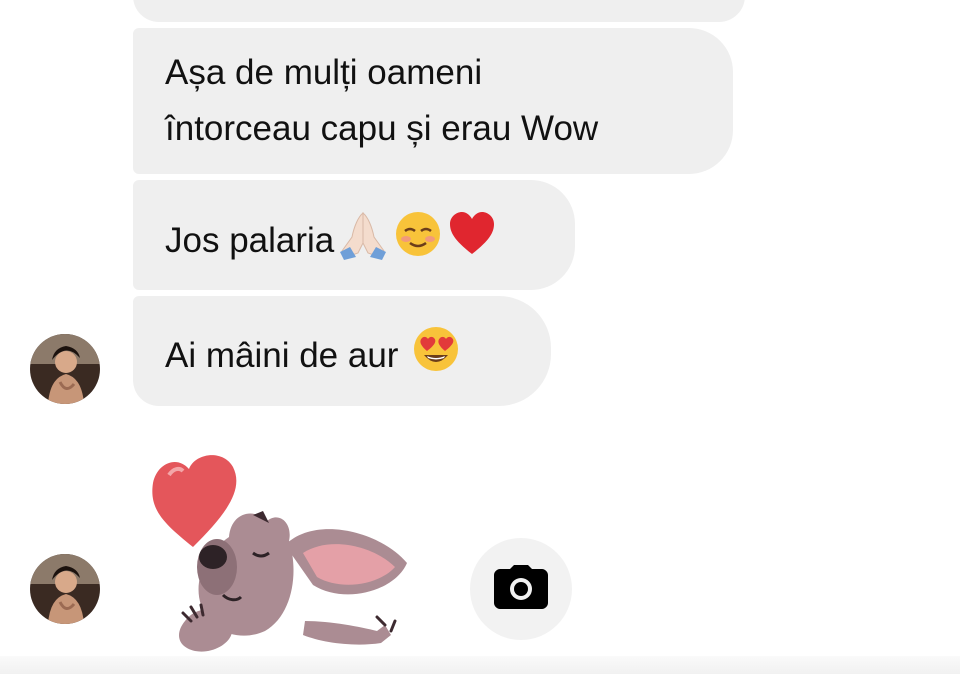  What do you see at coordinates (480, 665) in the screenshot?
I see `composer-edge` at bounding box center [480, 665].